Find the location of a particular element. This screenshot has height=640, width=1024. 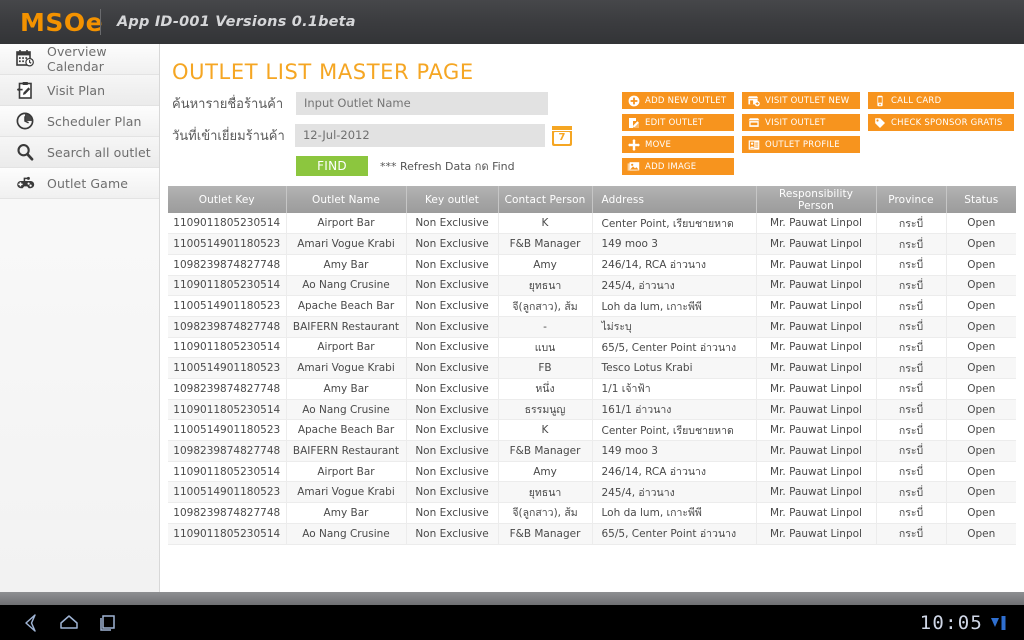

outlet-name-label: ค้นหารายชื่อร้านค้า is located at coordinates (228, 104).